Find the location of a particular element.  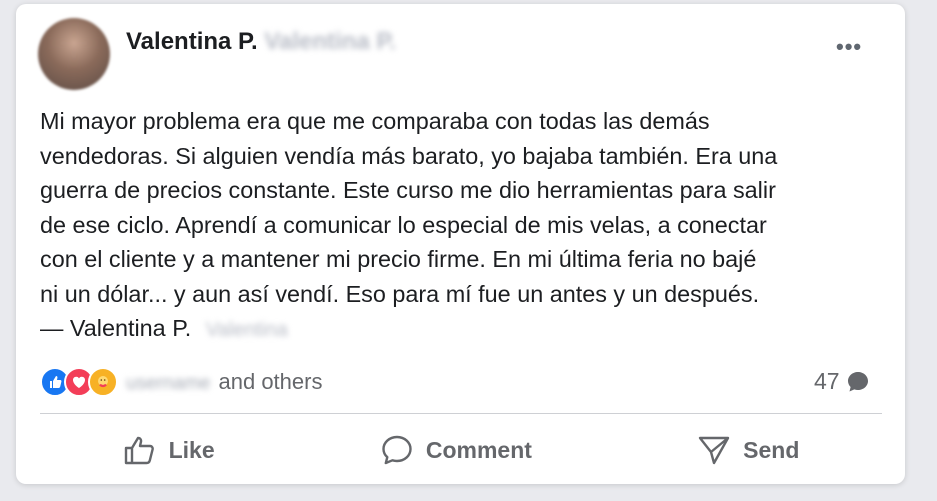

comment-count-value: 47 is located at coordinates (827, 381).